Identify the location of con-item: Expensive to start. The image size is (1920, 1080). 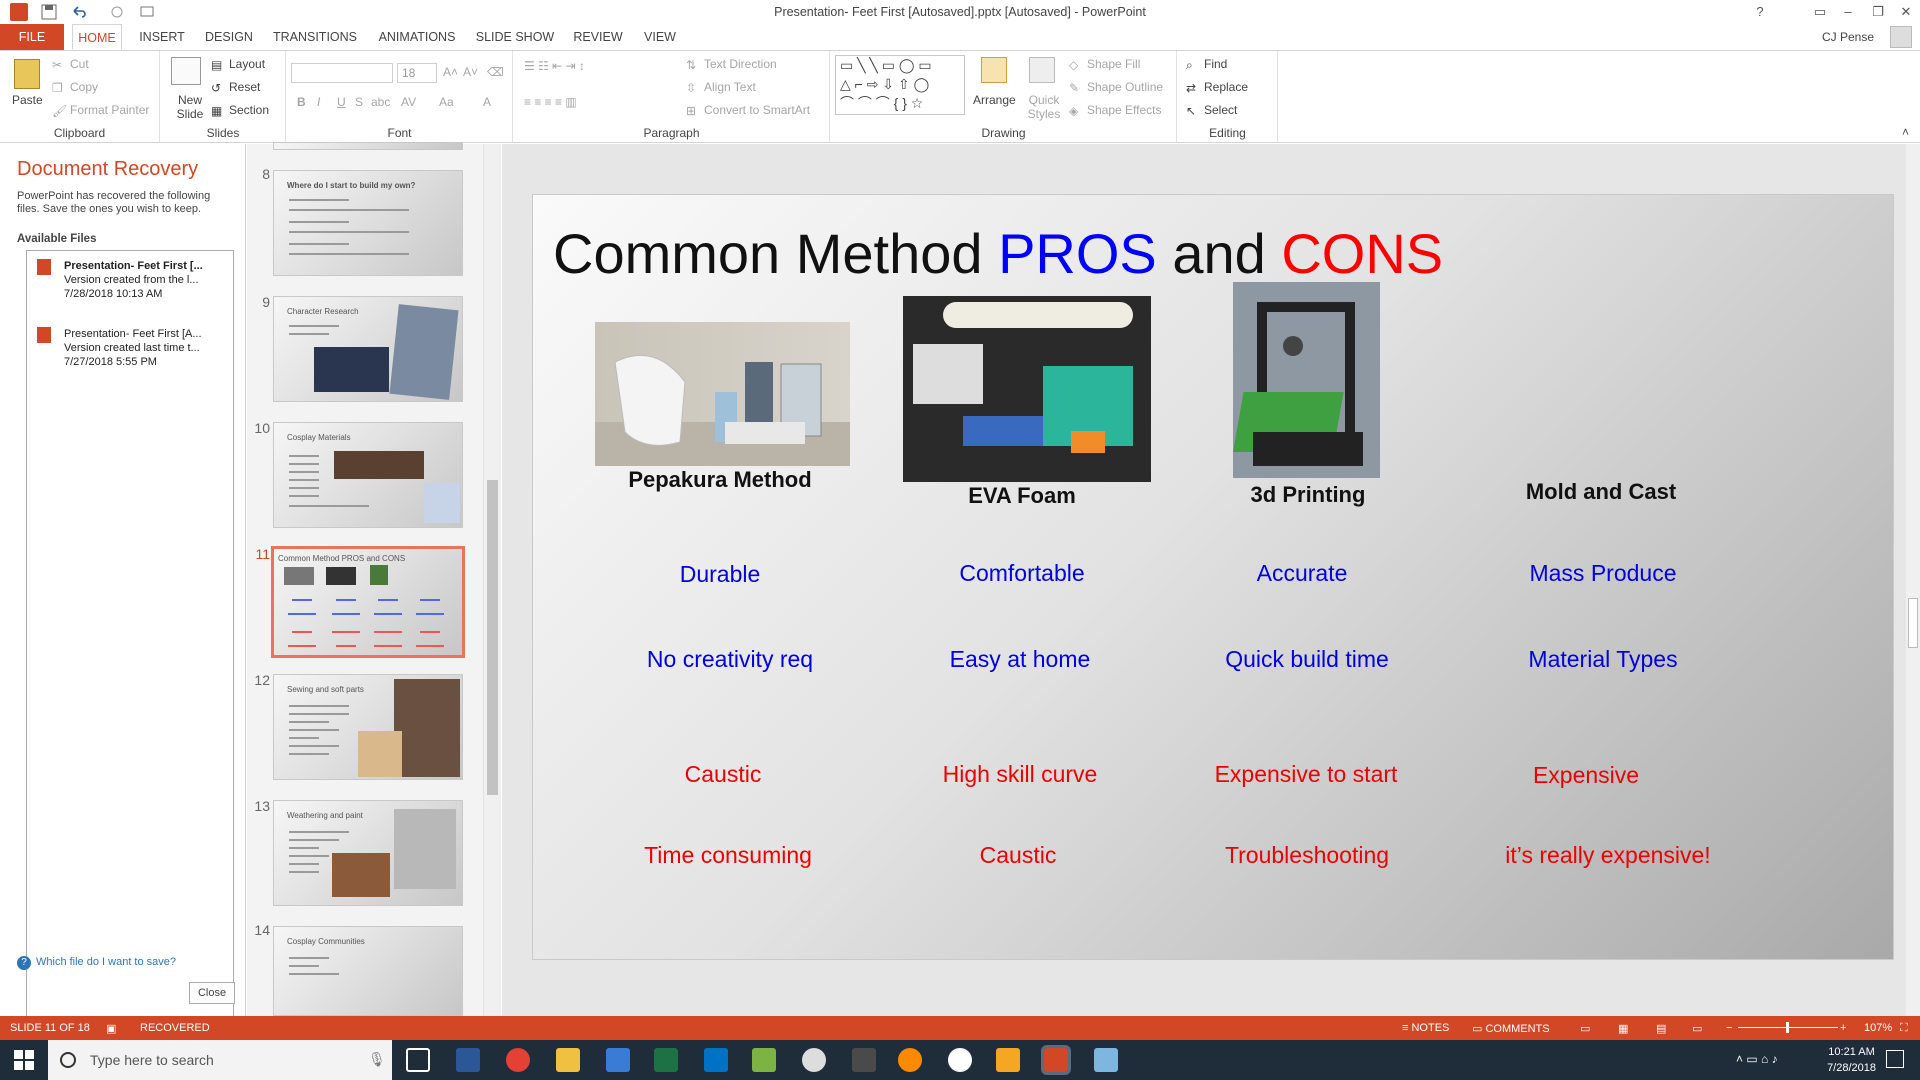
(1306, 774).